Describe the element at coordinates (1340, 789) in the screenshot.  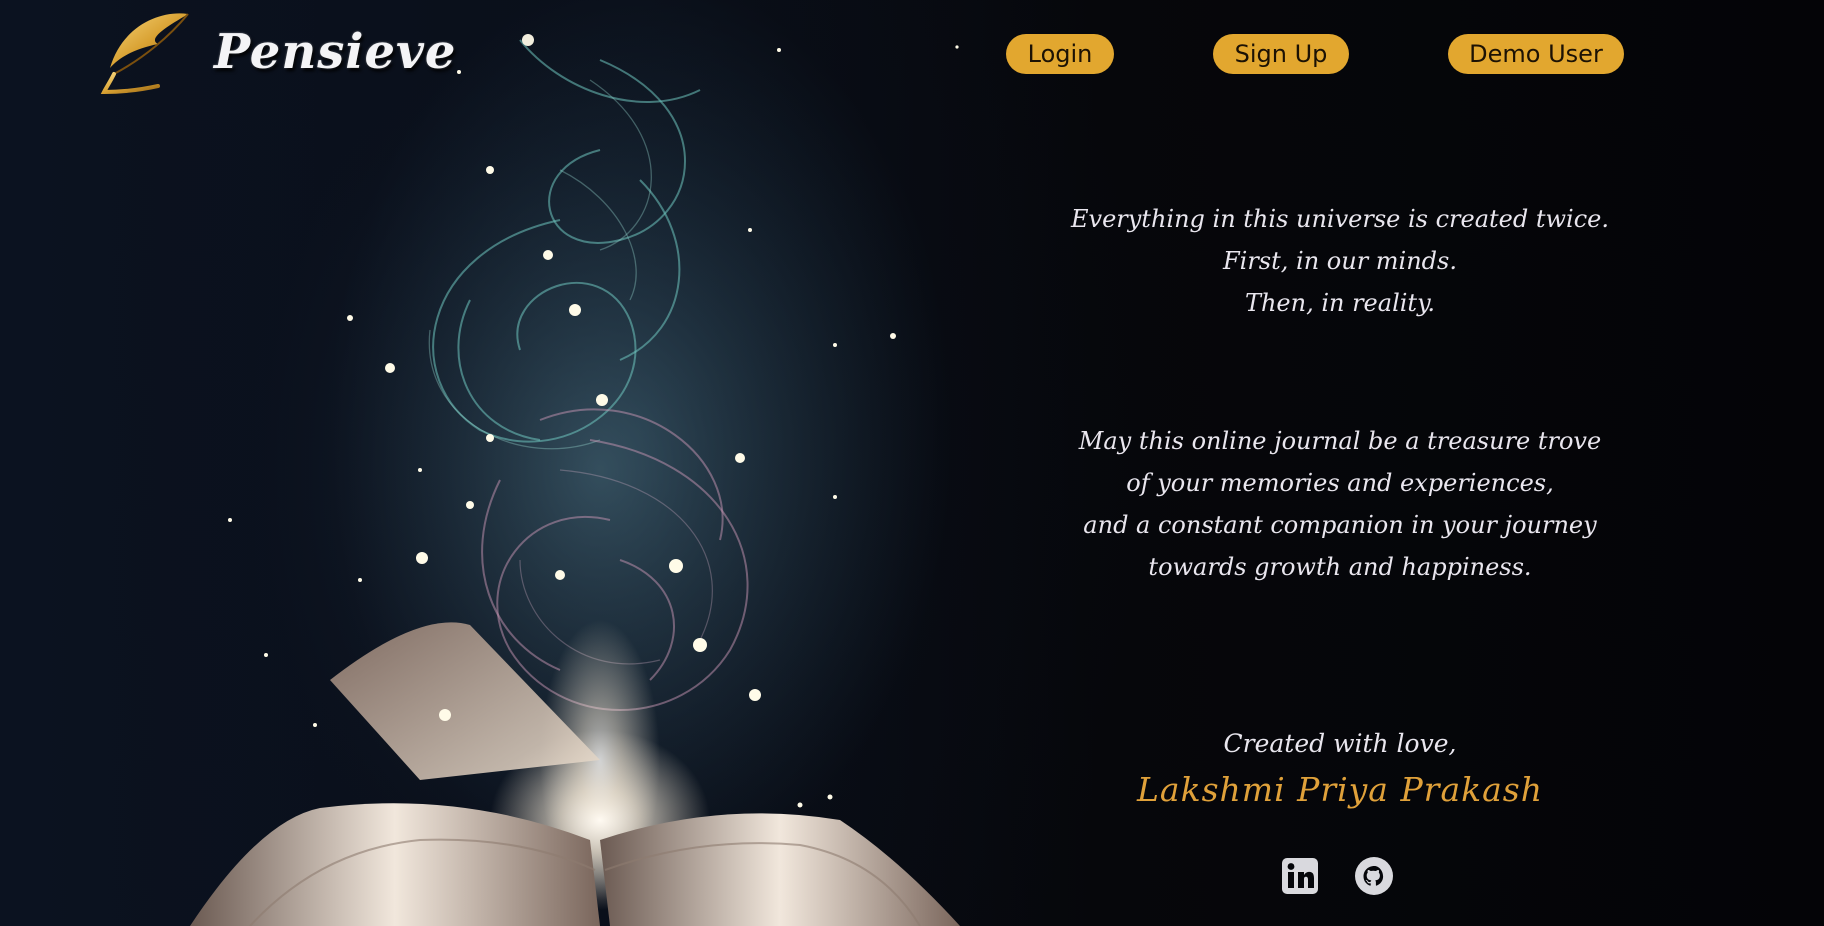
I see `credit-author: Lakshmi Priya Prakash` at that location.